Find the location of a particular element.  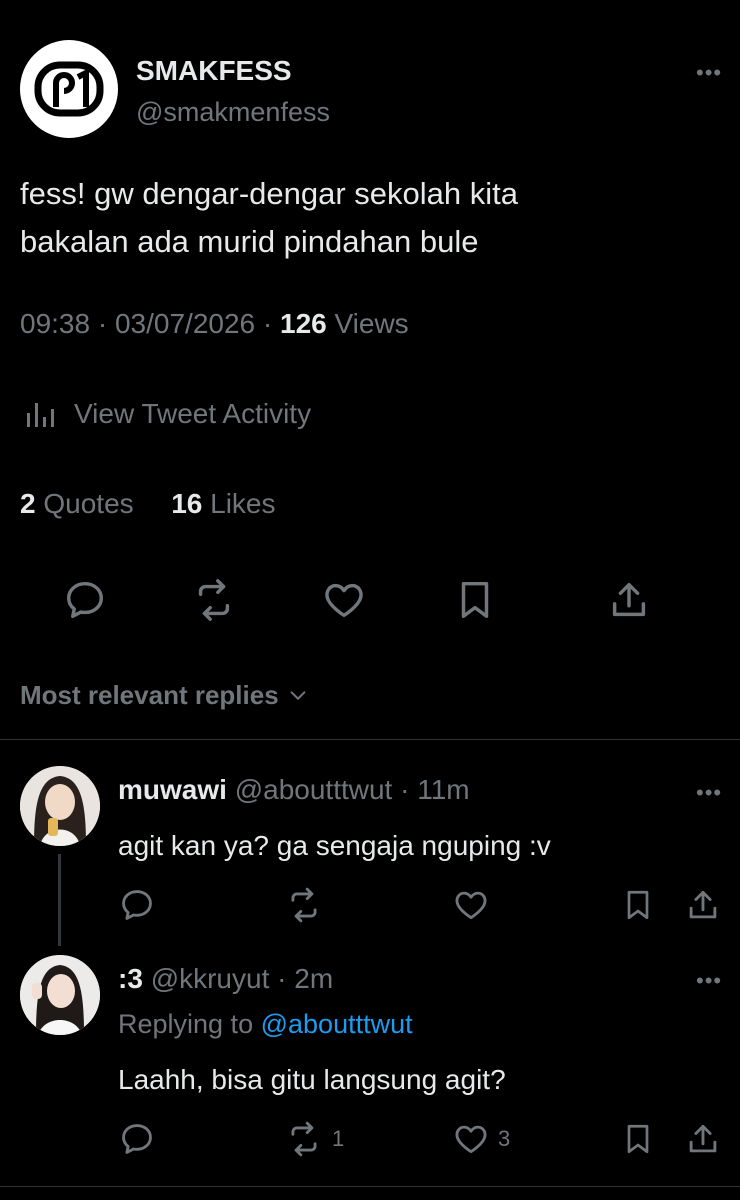

tweet-time: 09:38 is located at coordinates (55, 323).